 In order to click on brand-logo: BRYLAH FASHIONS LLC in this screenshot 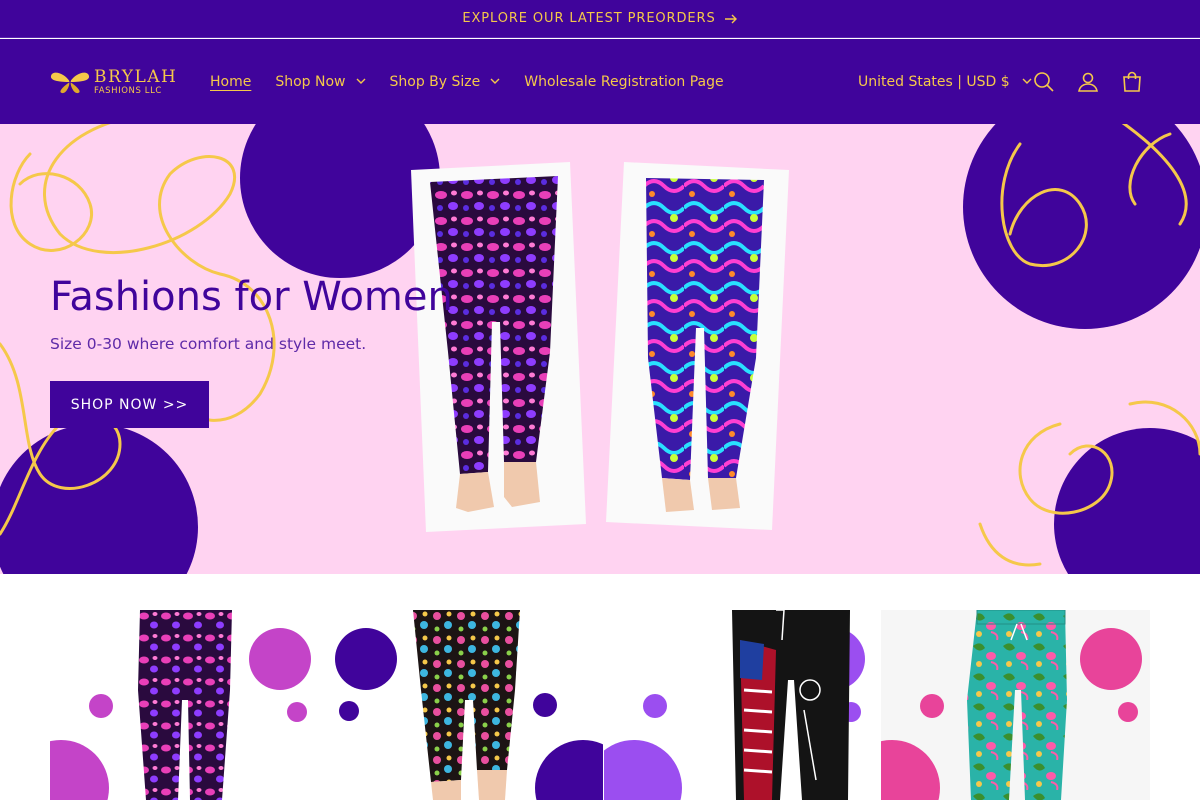, I will do `click(113, 82)`.